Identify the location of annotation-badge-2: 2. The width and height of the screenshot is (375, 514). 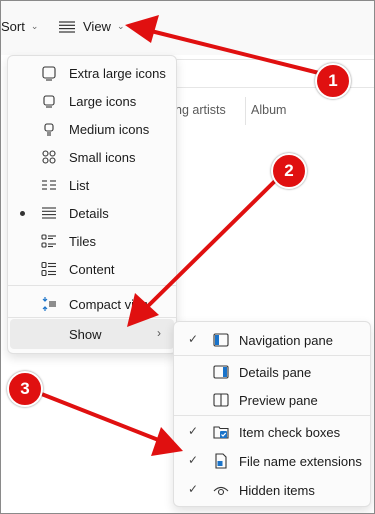
(289, 171).